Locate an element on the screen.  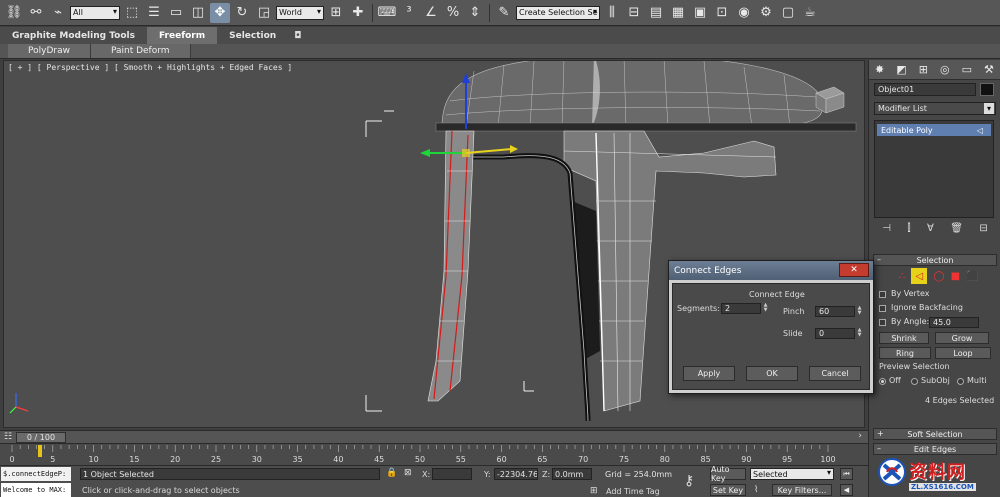
preview-subobj-radio is located at coordinates (914, 381).